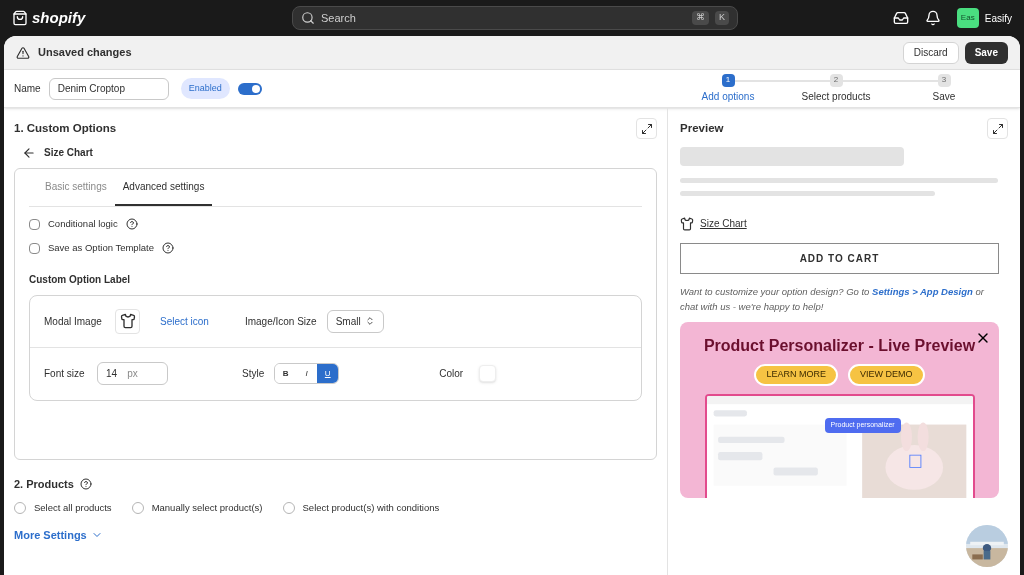 The image size is (1024, 575). I want to click on radio-label: Select product(s) with conditions, so click(371, 507).